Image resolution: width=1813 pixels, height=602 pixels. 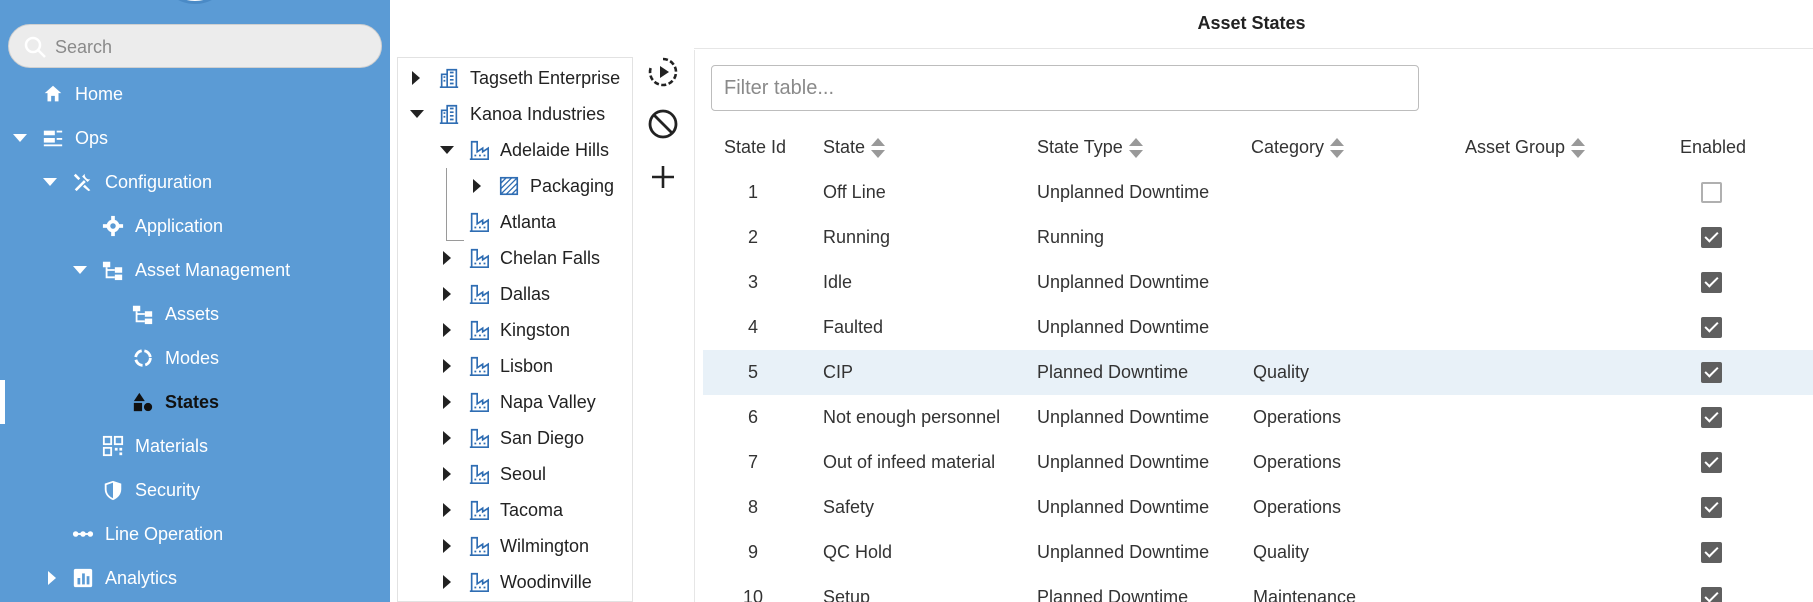 What do you see at coordinates (1713, 147) in the screenshot?
I see `column-header-enabled: Enabled` at bounding box center [1713, 147].